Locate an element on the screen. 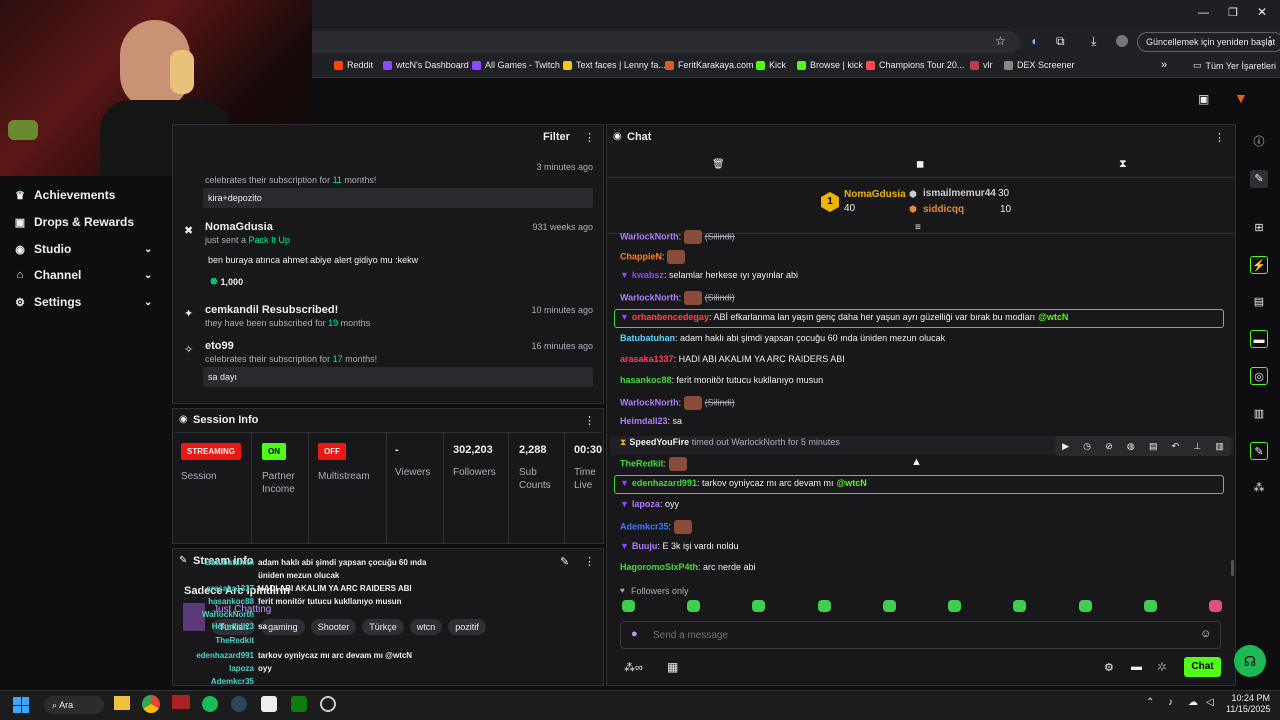 The width and height of the screenshot is (1280, 720). chat-scrollbar is located at coordinates (1232, 568).